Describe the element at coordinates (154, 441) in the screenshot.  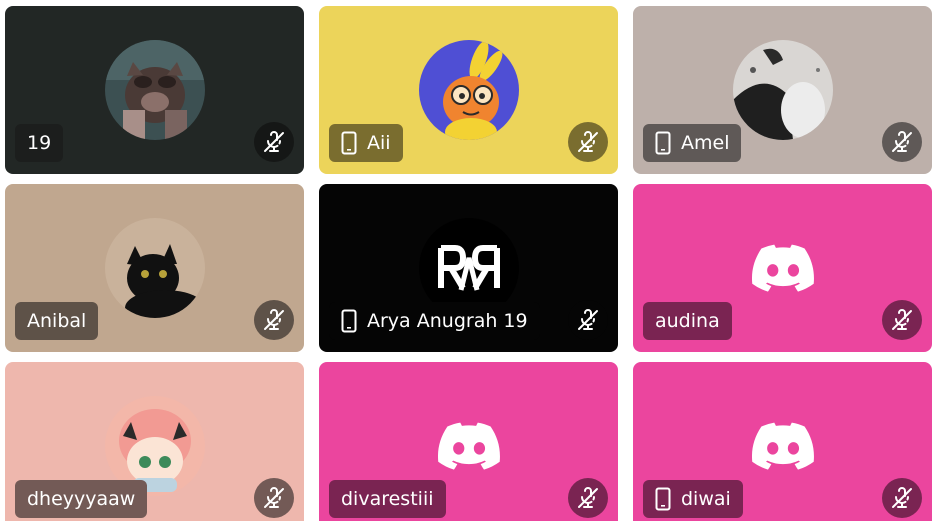
I see `participant-tile: dheyyyaaw` at that location.